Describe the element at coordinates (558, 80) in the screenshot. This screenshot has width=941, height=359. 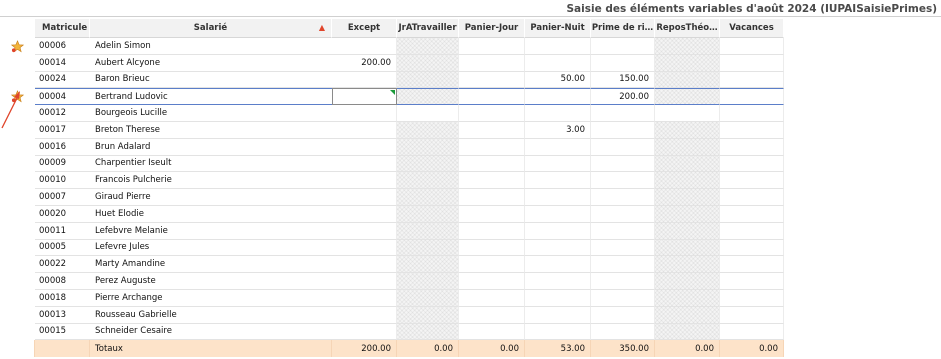
I see `cell-panier-nuit: 50.00` at that location.